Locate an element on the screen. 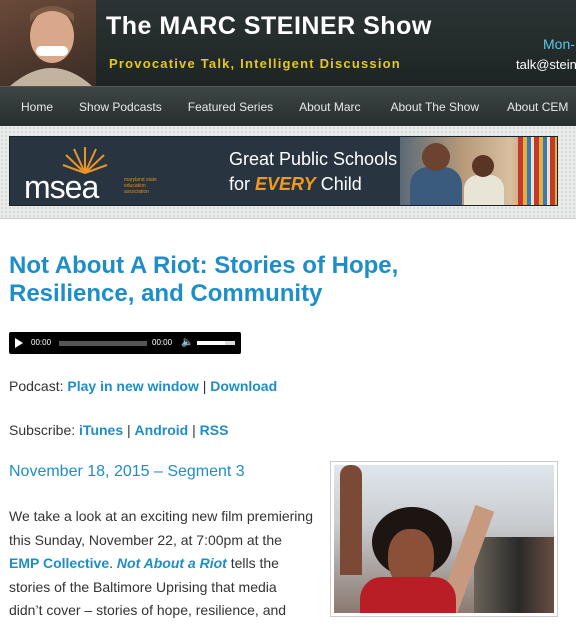 The image size is (576, 623). play-icon is located at coordinates (19, 343).